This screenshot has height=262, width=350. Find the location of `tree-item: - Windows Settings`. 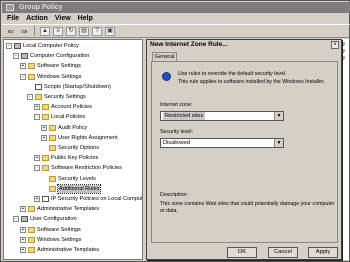

tree-item: - Windows Settings is located at coordinates (50, 77).